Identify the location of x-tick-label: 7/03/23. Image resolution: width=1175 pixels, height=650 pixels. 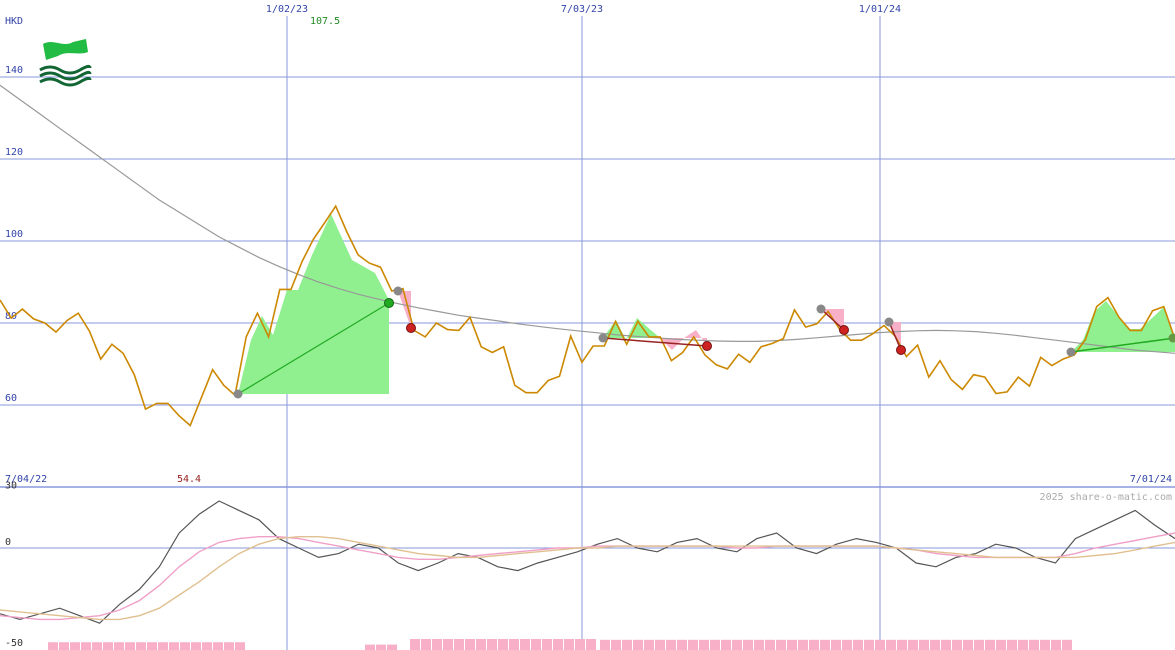
(582, 9).